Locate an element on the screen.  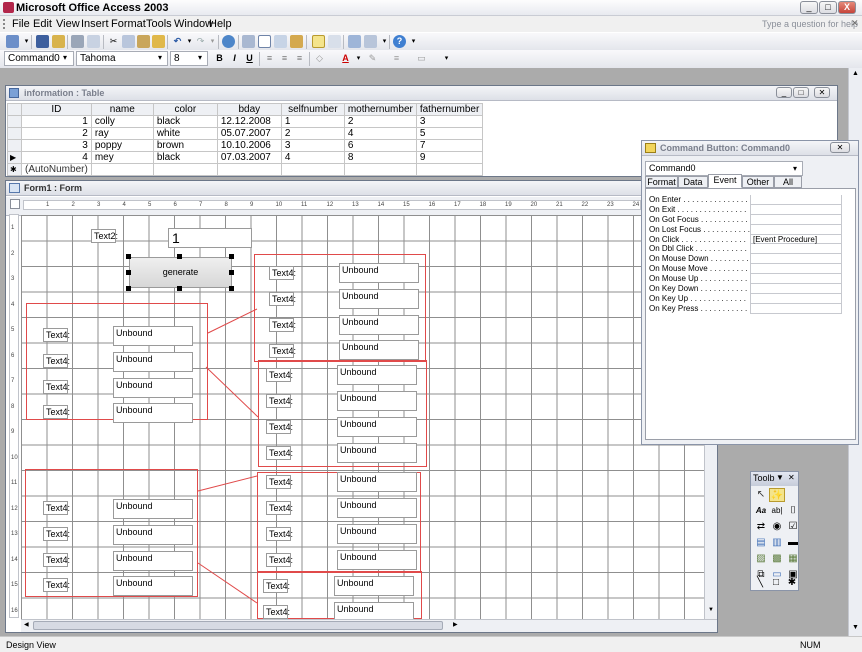
new-record-marker: ✱ is located at coordinates (14, 169).